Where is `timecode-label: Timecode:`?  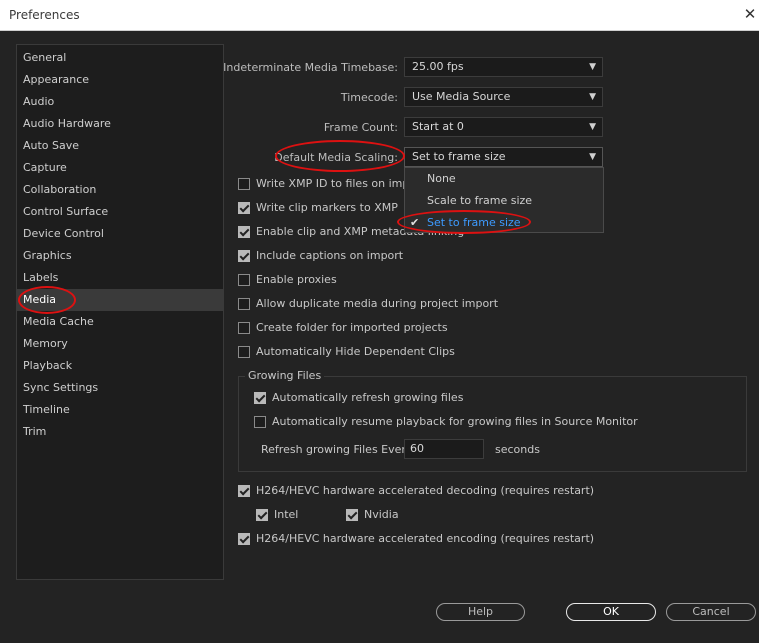 timecode-label: Timecode: is located at coordinates (369, 97).